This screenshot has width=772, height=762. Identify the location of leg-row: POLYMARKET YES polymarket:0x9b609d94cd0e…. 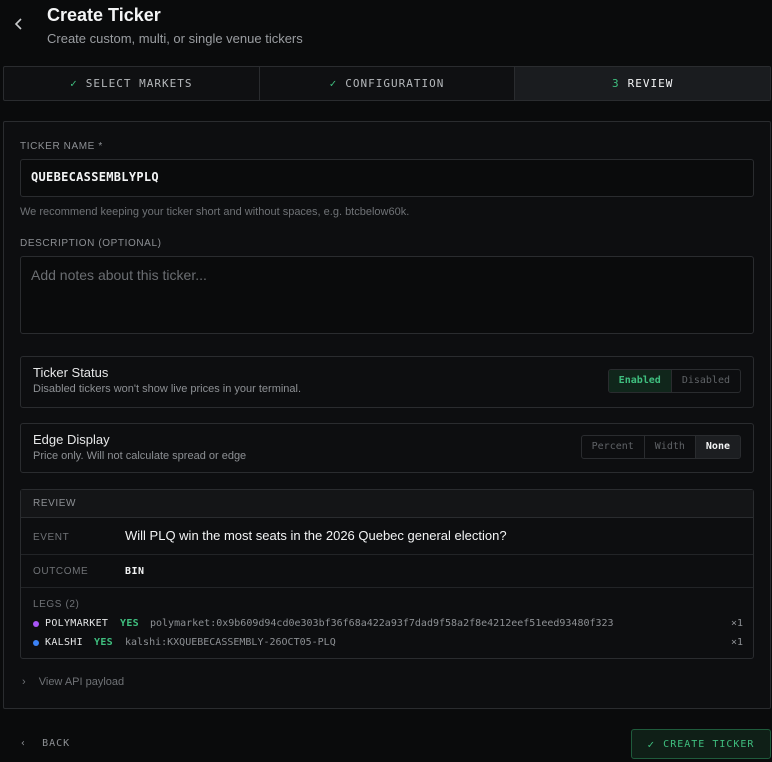
(388, 625).